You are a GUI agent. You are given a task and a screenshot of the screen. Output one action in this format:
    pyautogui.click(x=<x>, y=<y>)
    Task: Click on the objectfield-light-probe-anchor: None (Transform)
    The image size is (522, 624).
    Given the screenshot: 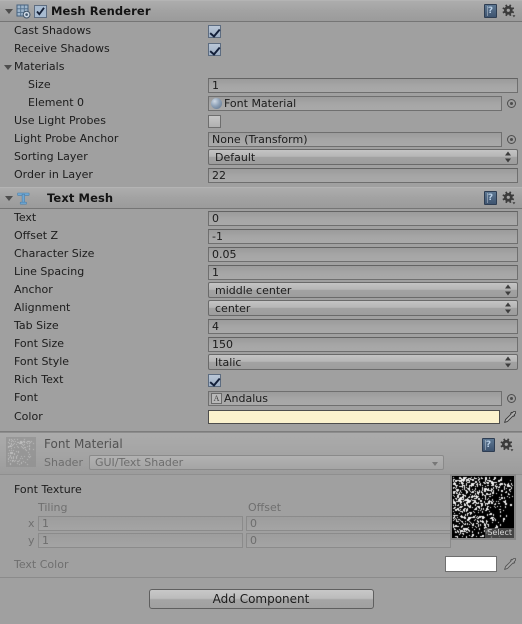 What is the action you would take?
    pyautogui.click(x=355, y=139)
    